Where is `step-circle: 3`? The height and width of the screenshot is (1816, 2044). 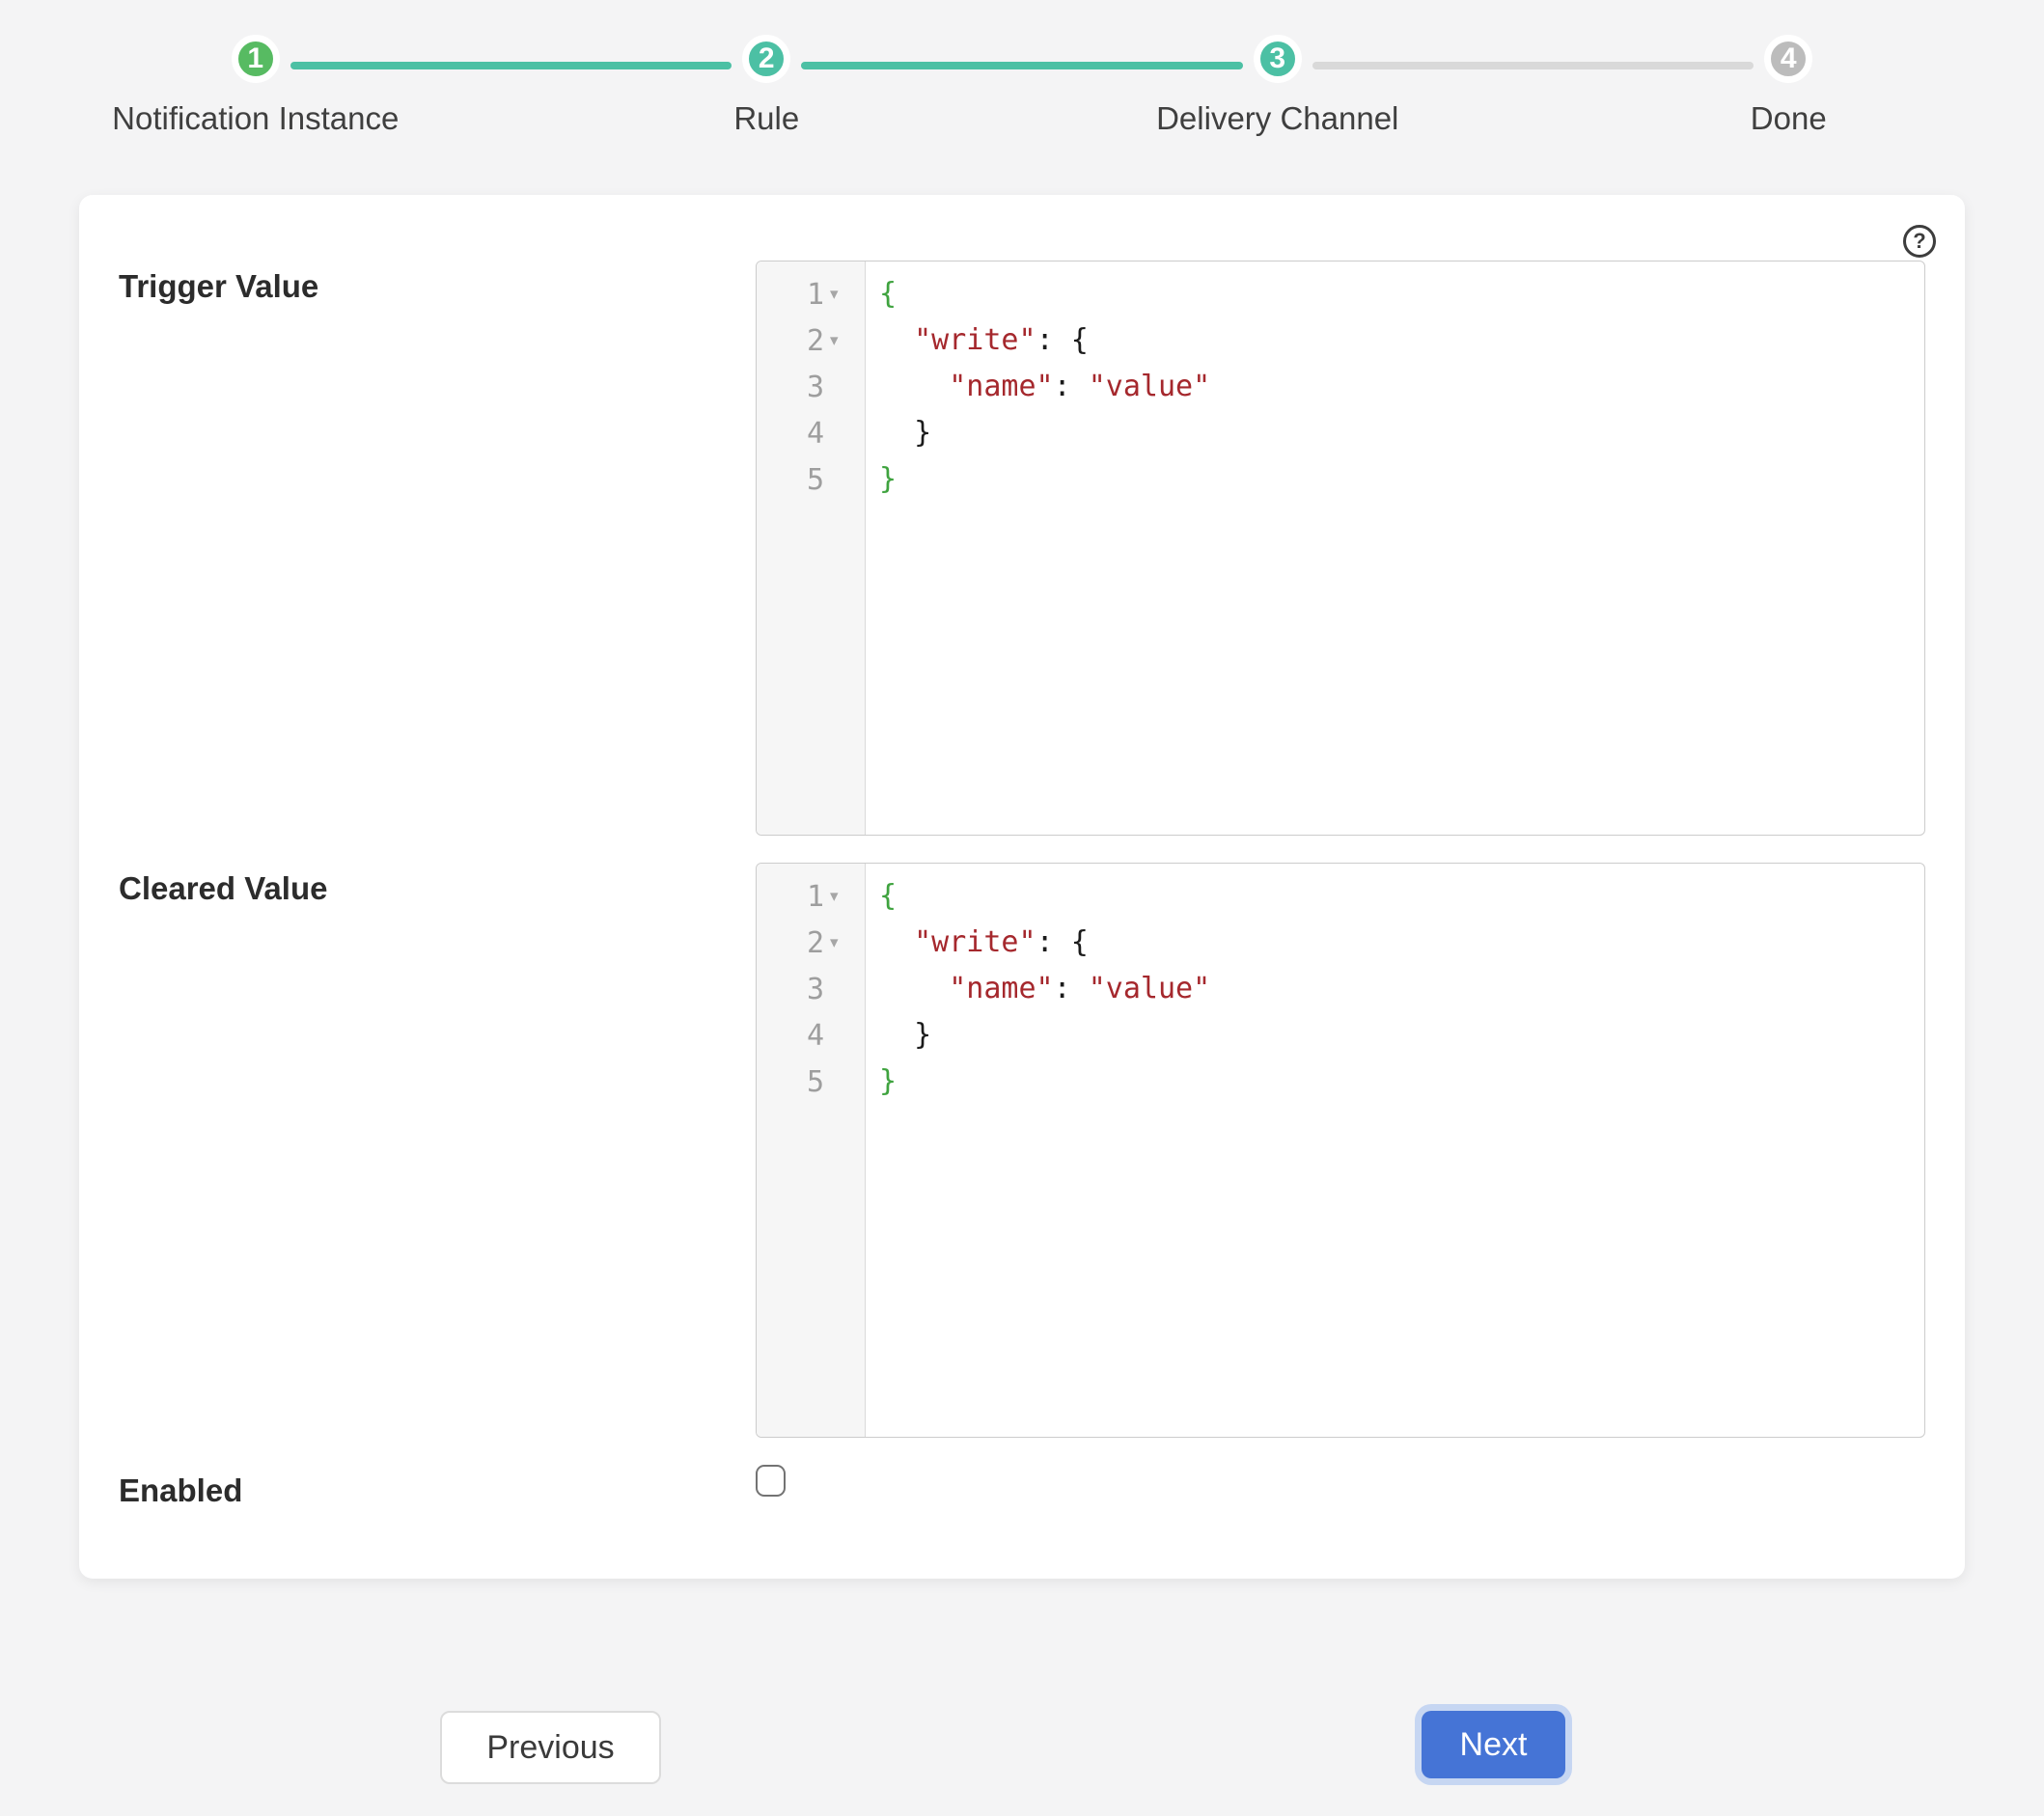 step-circle: 3 is located at coordinates (1277, 59).